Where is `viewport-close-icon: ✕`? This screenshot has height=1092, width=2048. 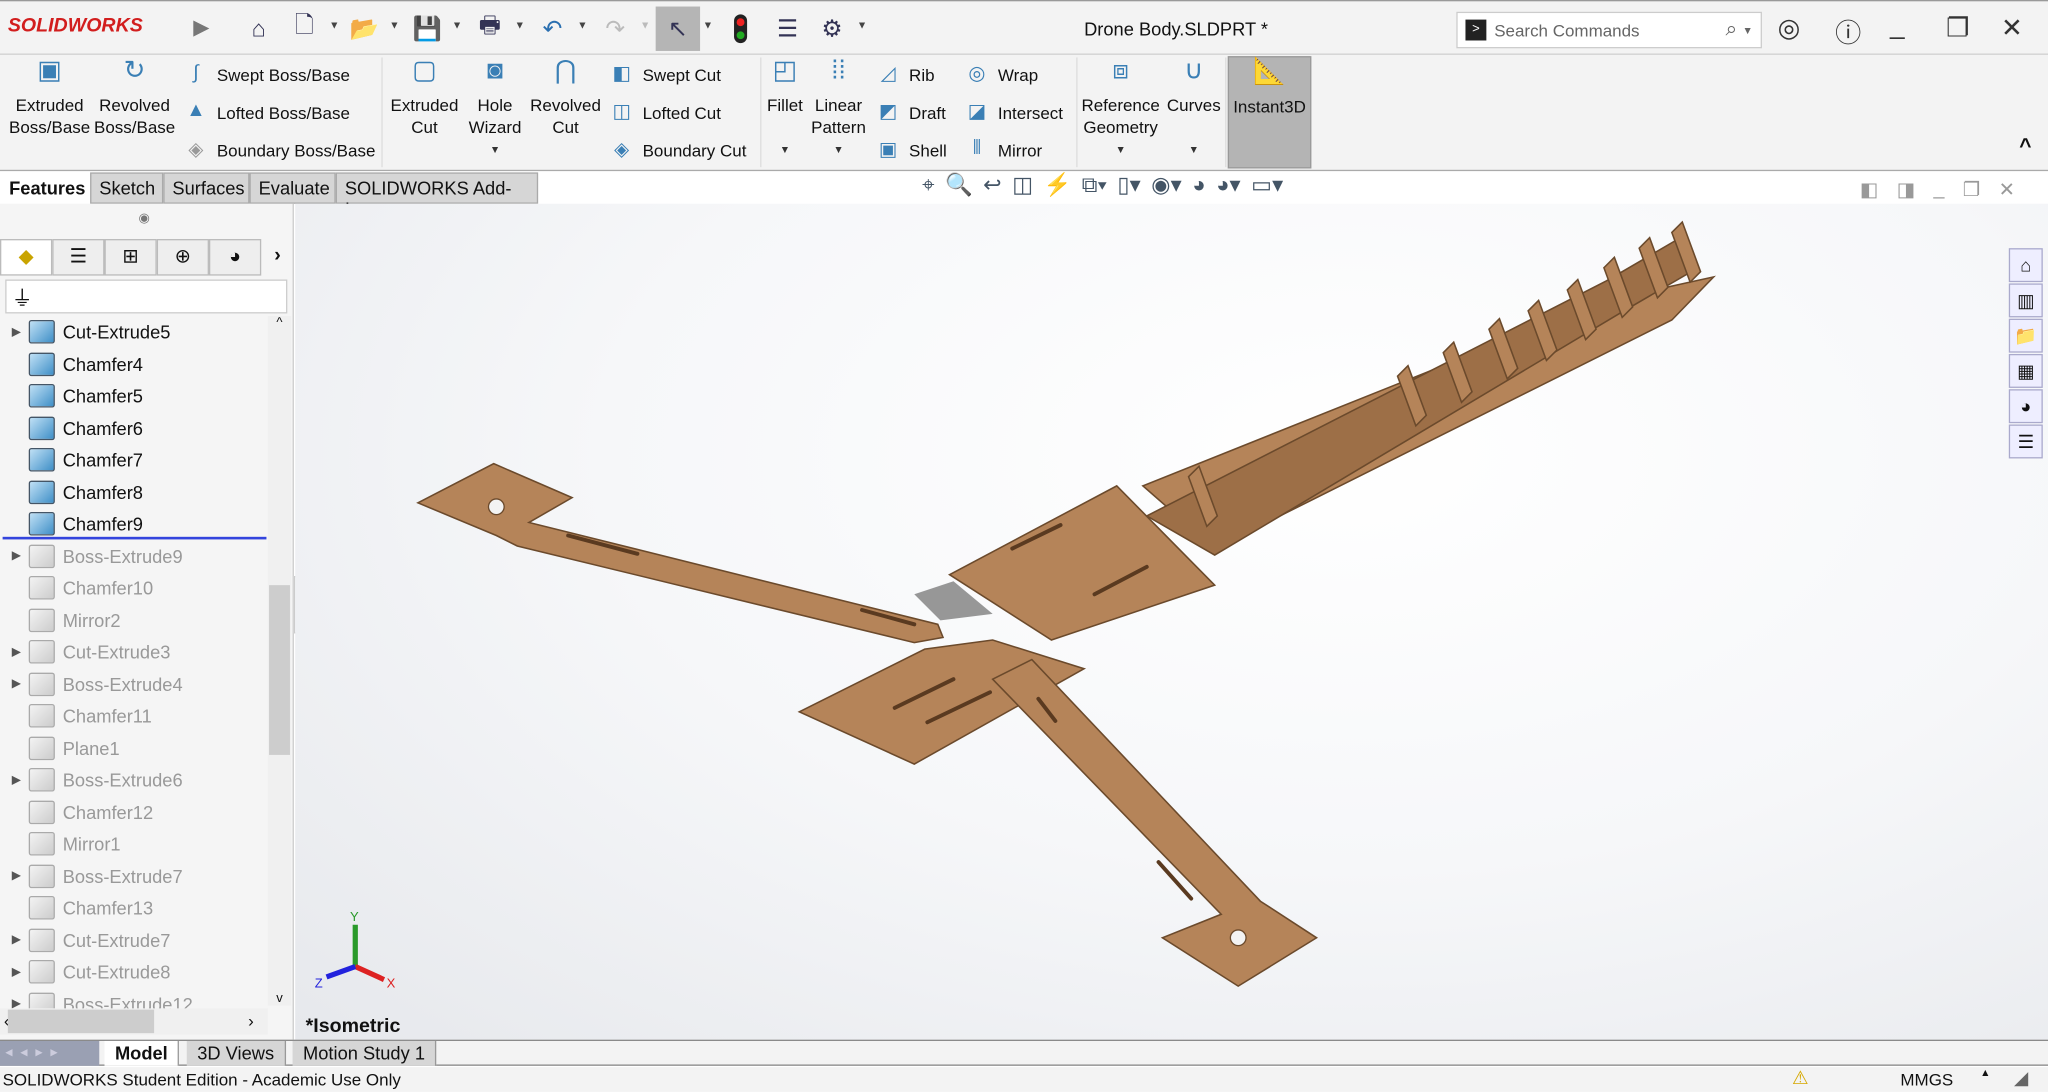 viewport-close-icon: ✕ is located at coordinates (2007, 189).